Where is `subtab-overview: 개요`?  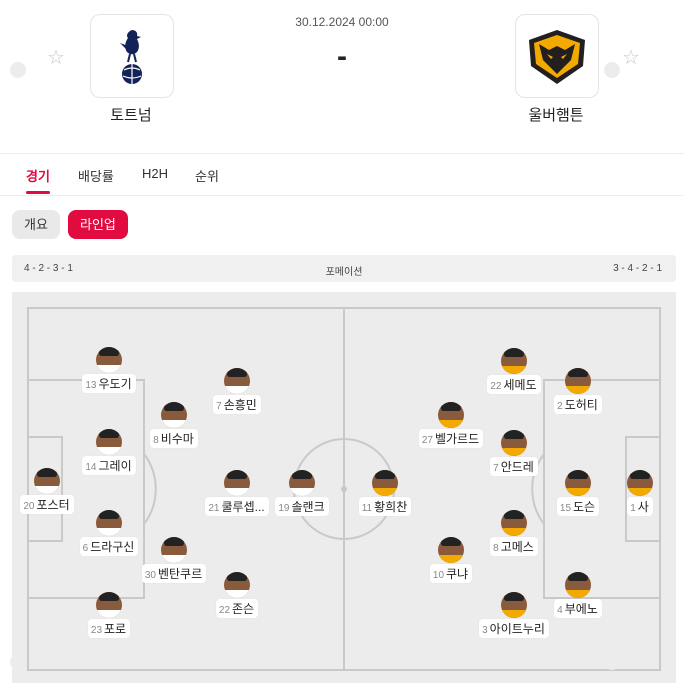 subtab-overview: 개요 is located at coordinates (36, 224).